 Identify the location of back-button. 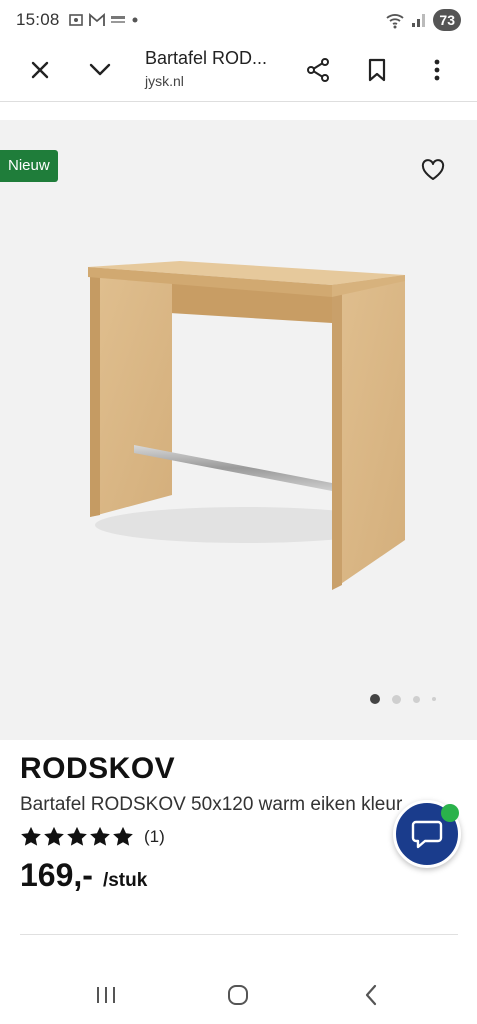
(371, 995).